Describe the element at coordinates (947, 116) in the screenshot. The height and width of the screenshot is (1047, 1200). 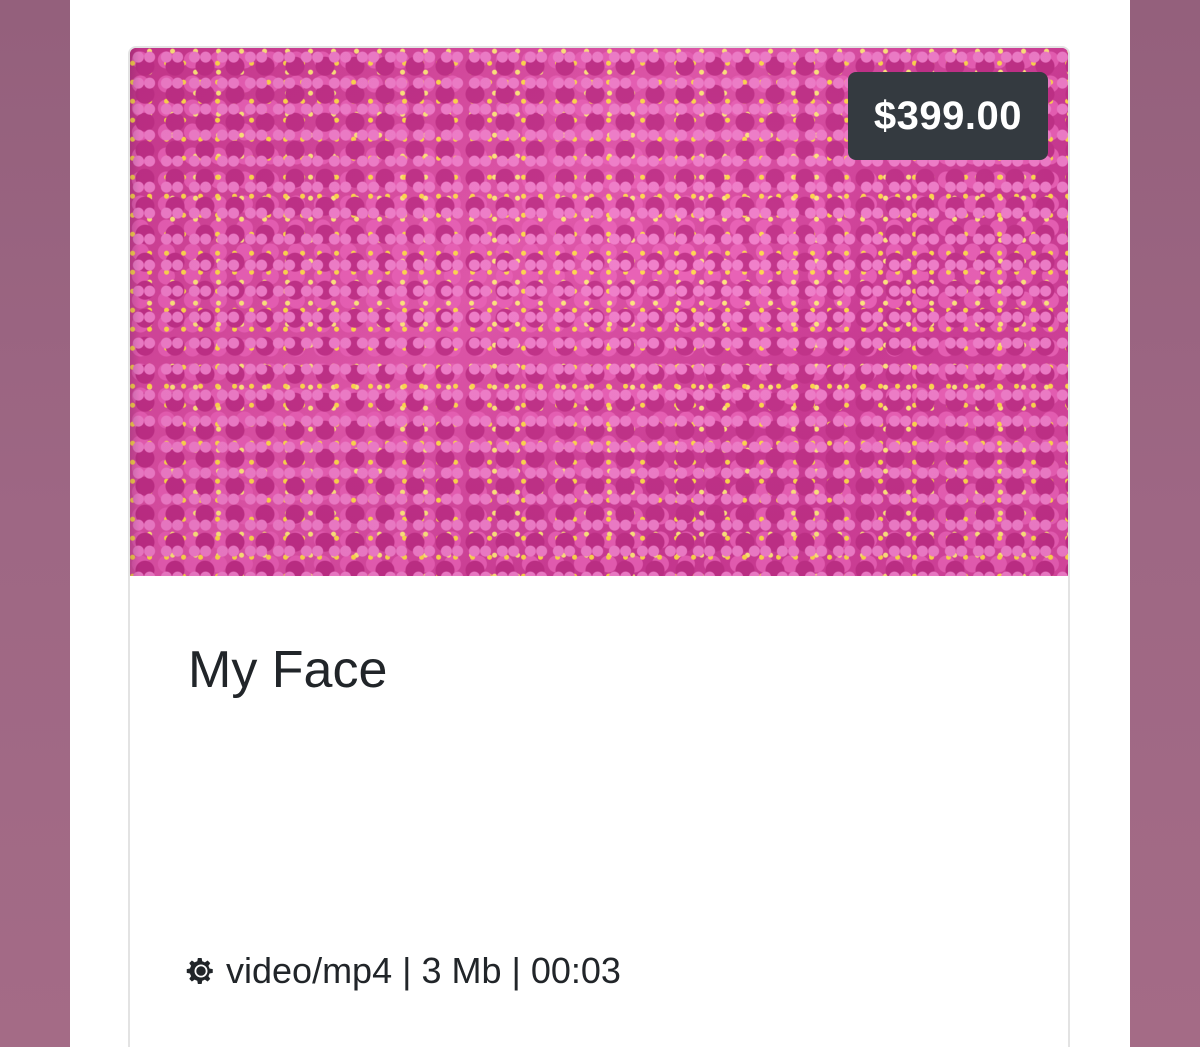
I see `price-badge: $399.00` at that location.